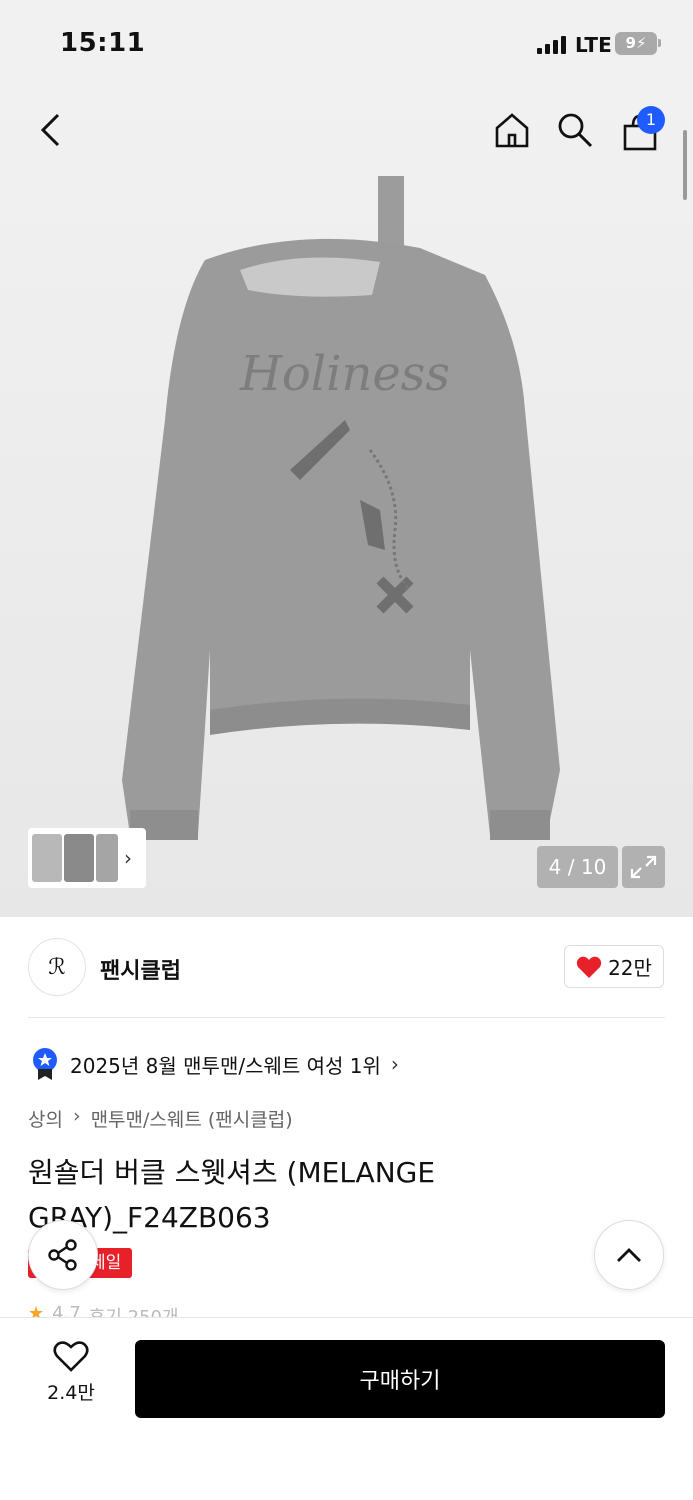 The height and width of the screenshot is (1500, 693). Describe the element at coordinates (593, 867) in the screenshot. I see `counter-total: 10` at that location.